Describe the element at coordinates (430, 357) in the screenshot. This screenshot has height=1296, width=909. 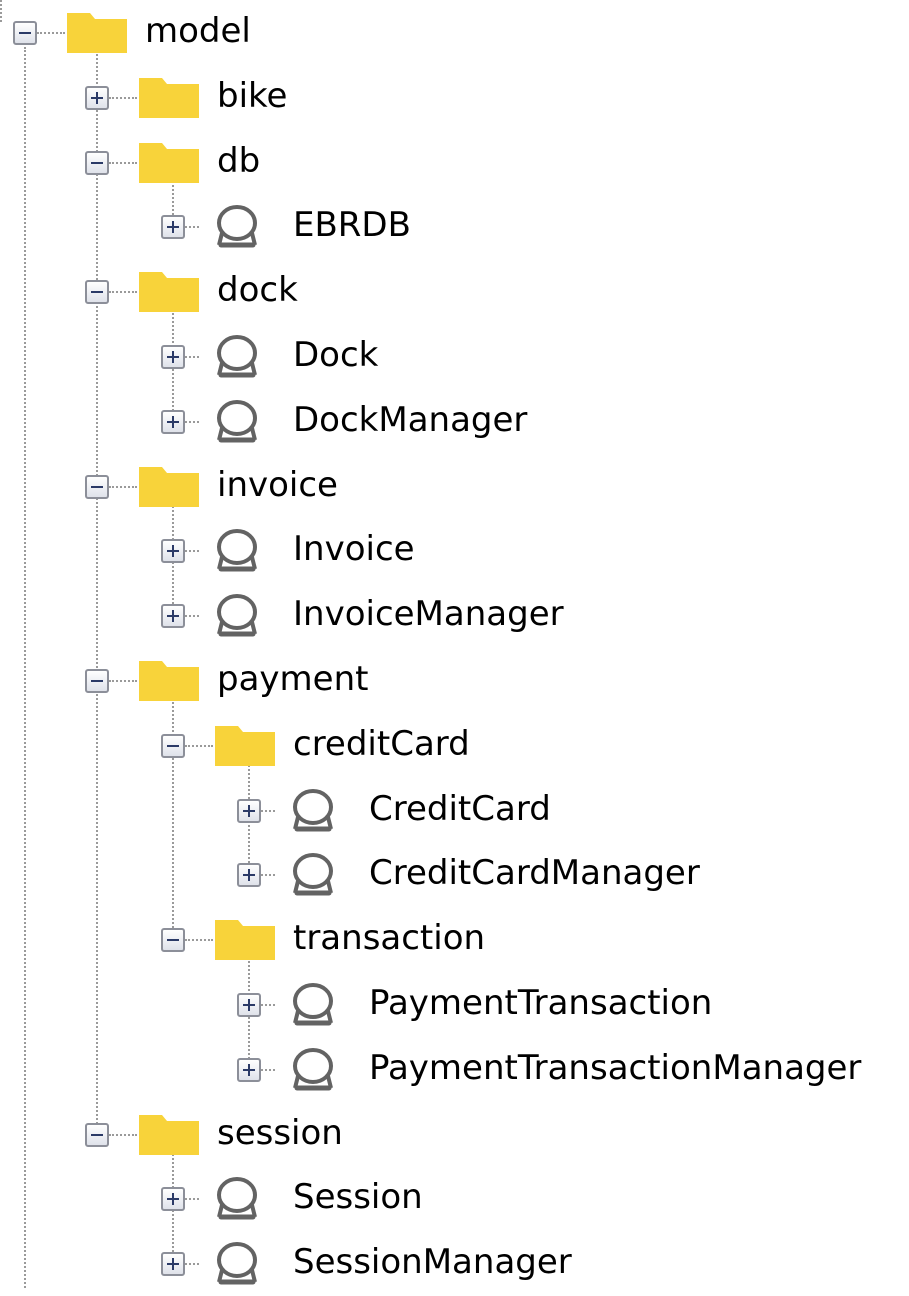
I see `tree-node-dock: Dock` at that location.